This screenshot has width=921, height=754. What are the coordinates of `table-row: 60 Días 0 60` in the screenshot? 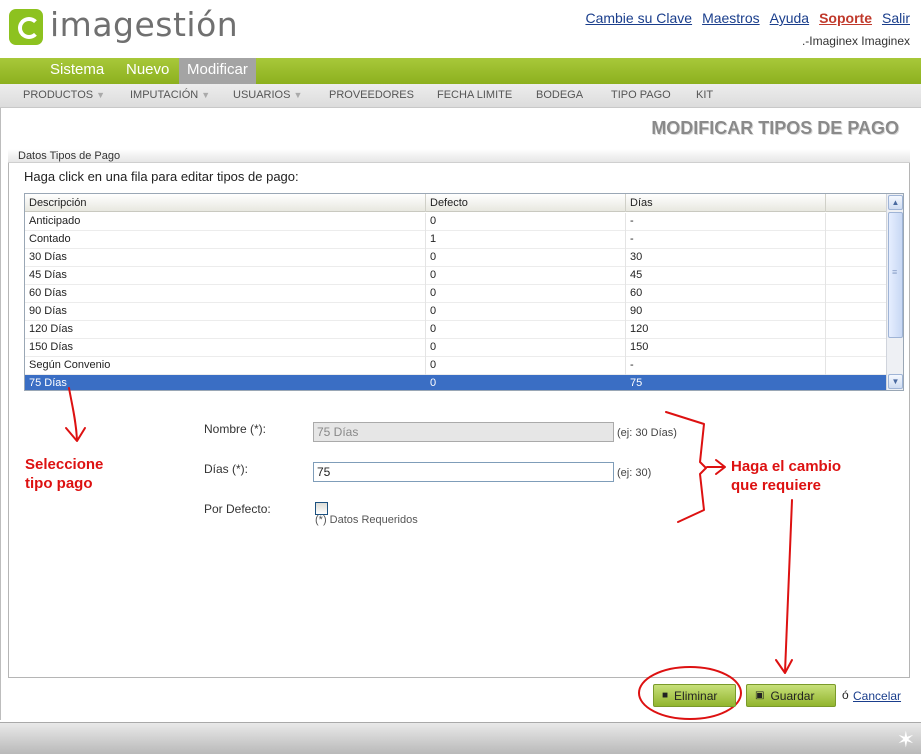 It's located at (456, 294).